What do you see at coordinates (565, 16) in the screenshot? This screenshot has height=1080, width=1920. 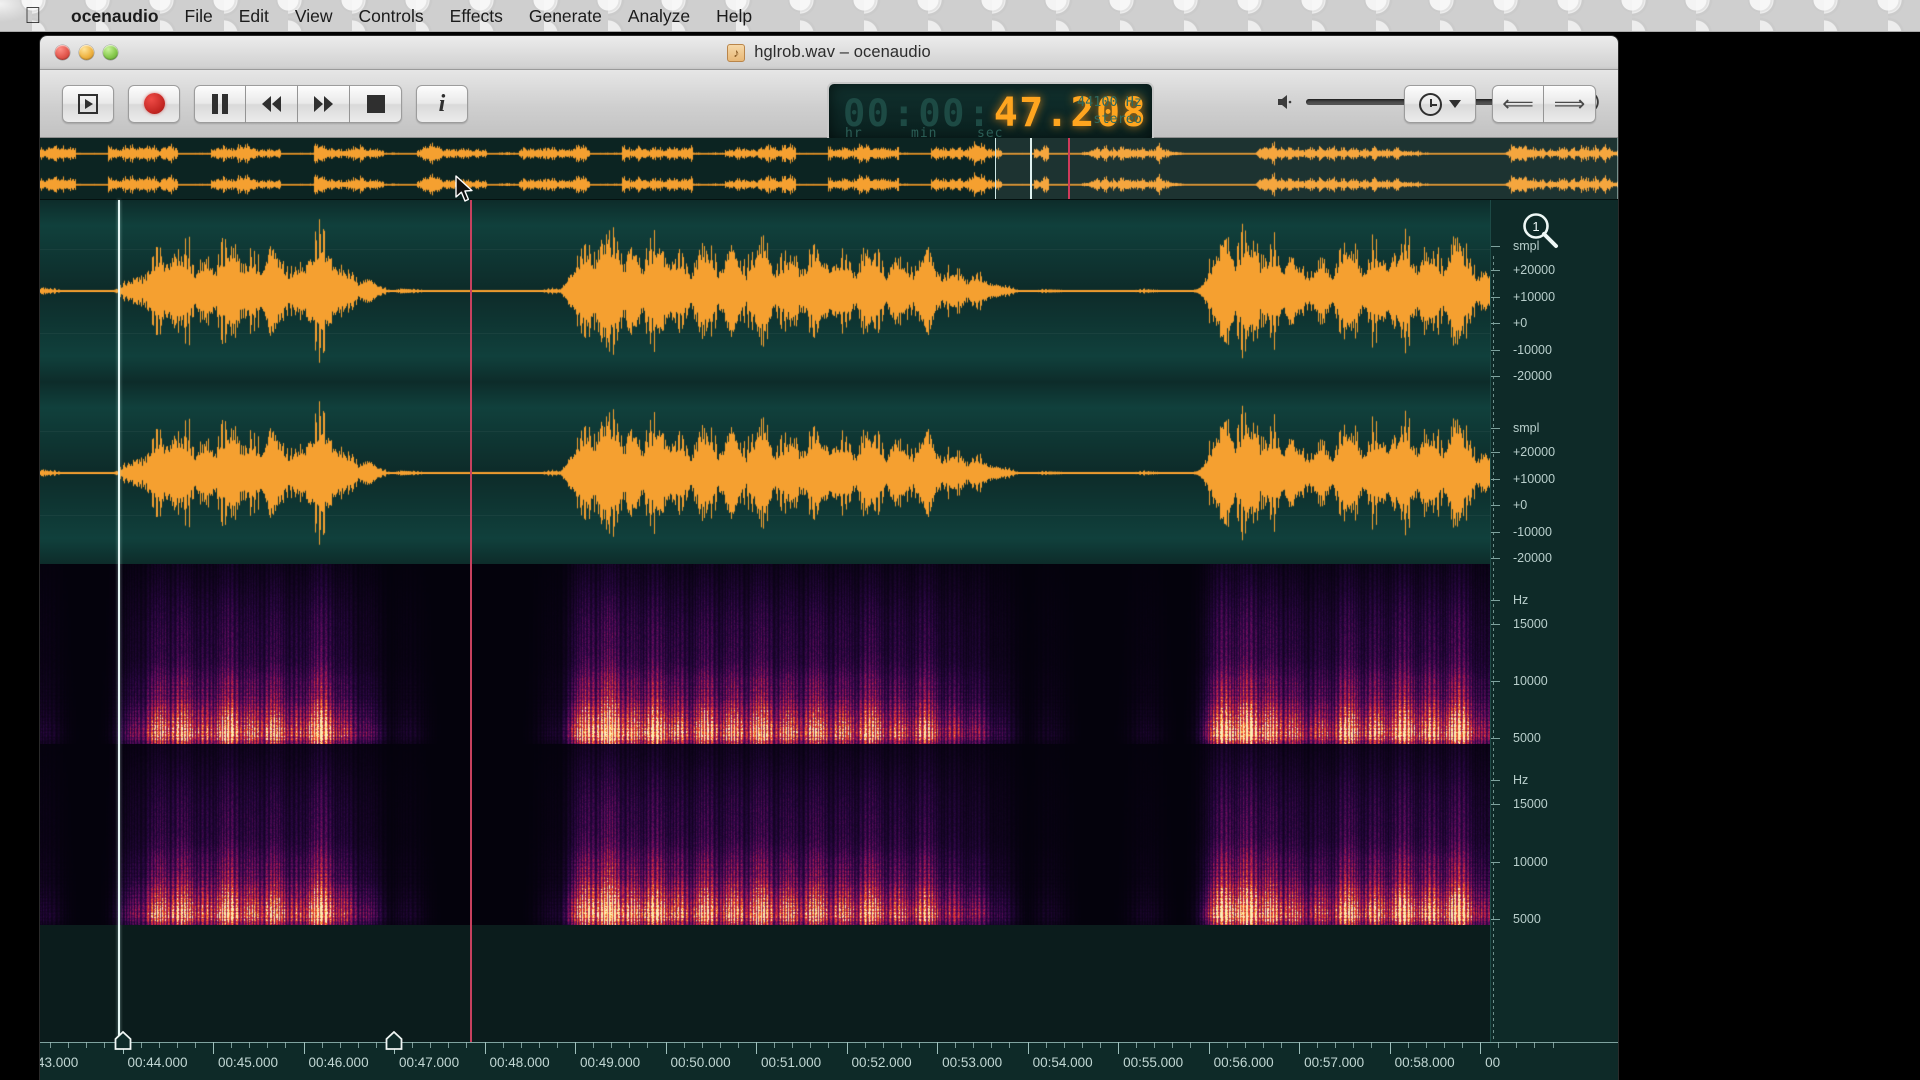 I see `menu-item-generate: Generate` at bounding box center [565, 16].